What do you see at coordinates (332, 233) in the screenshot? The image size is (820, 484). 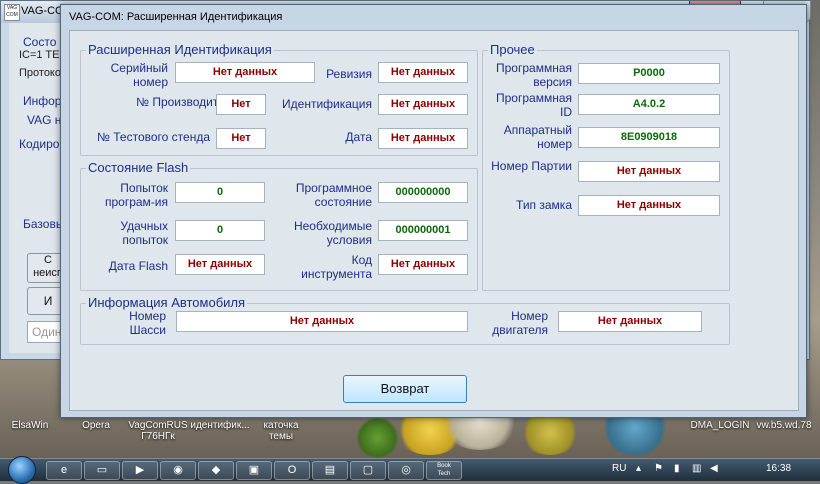 I see `conditions-label: Необходимые условия` at bounding box center [332, 233].